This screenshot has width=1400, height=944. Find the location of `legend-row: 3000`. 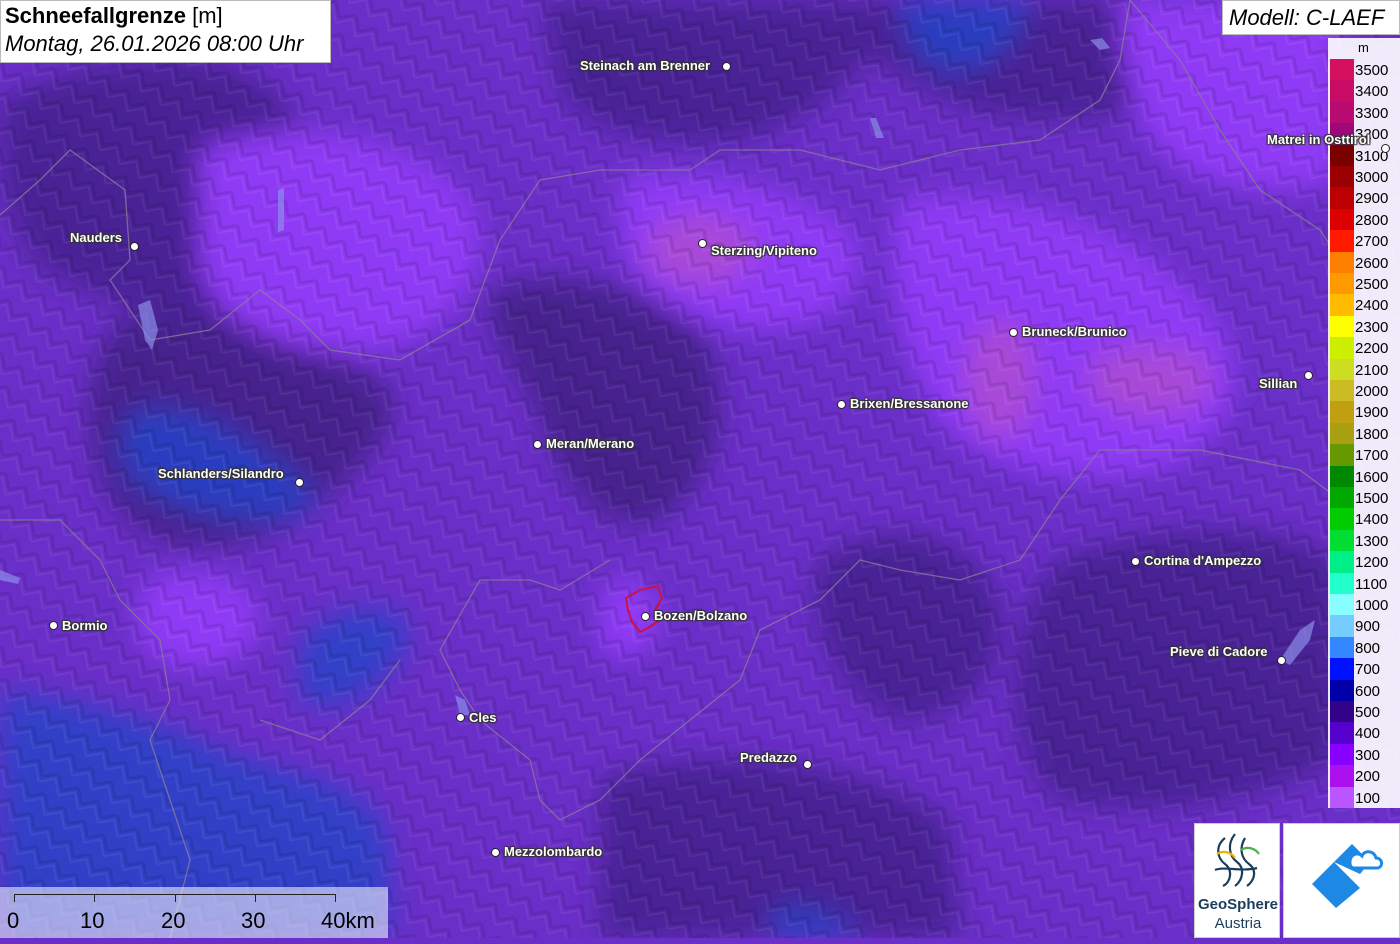

legend-row: 3000 is located at coordinates (1364, 177).